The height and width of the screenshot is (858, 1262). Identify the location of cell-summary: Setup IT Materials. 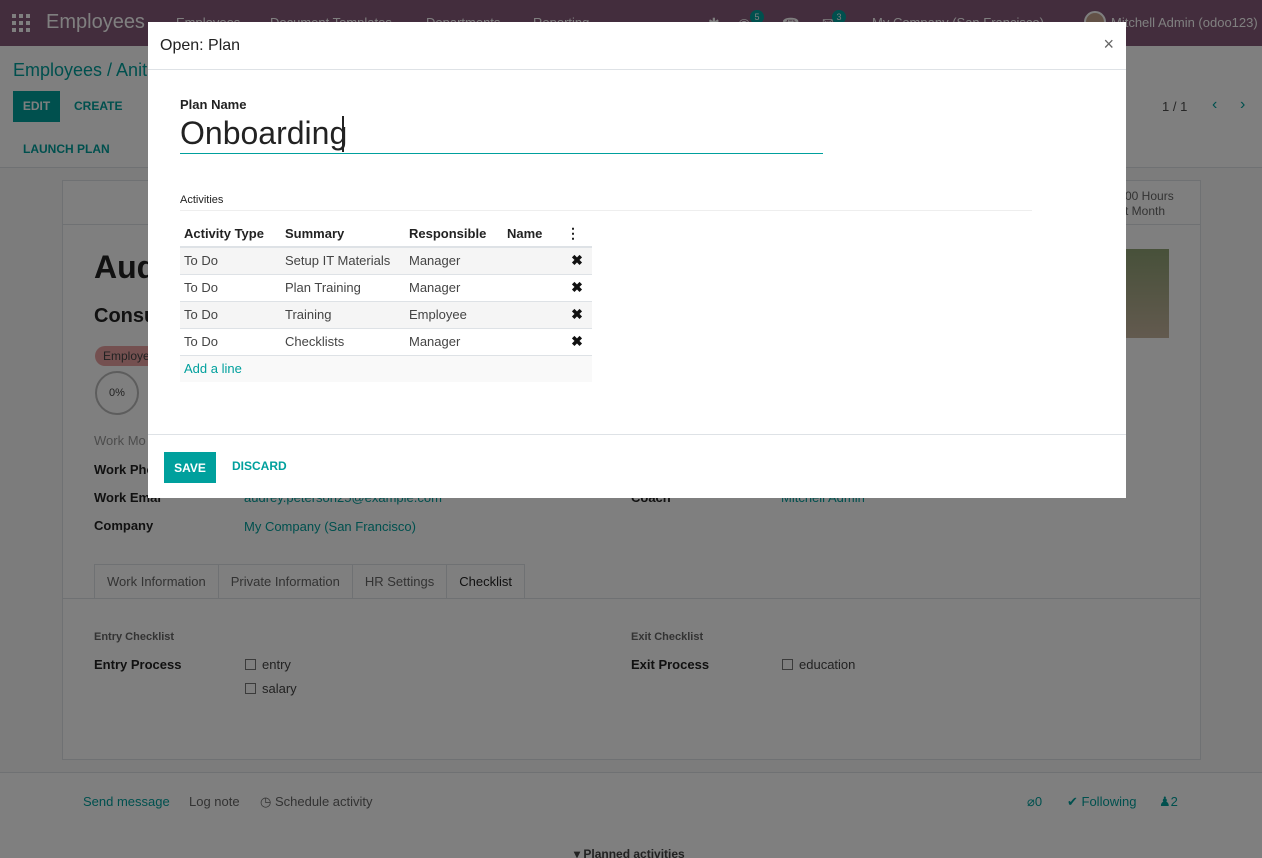
(343, 261).